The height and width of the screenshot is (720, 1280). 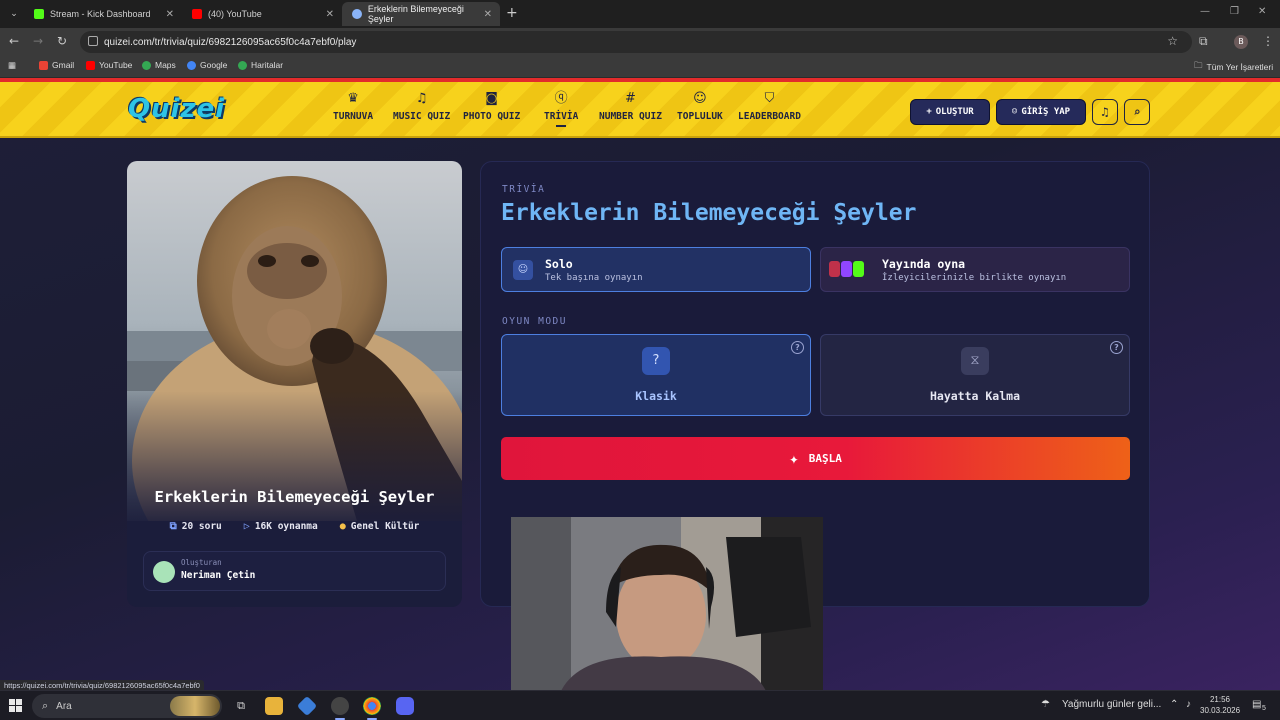 What do you see at coordinates (294, 461) in the screenshot?
I see `image-fade` at bounding box center [294, 461].